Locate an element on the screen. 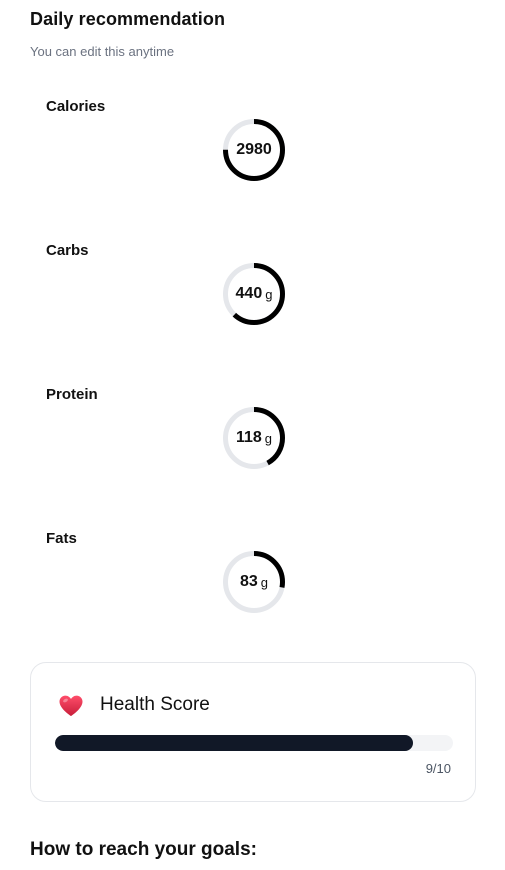 Image resolution: width=505 pixels, height=870 pixels. macro-value: 440 is located at coordinates (249, 293).